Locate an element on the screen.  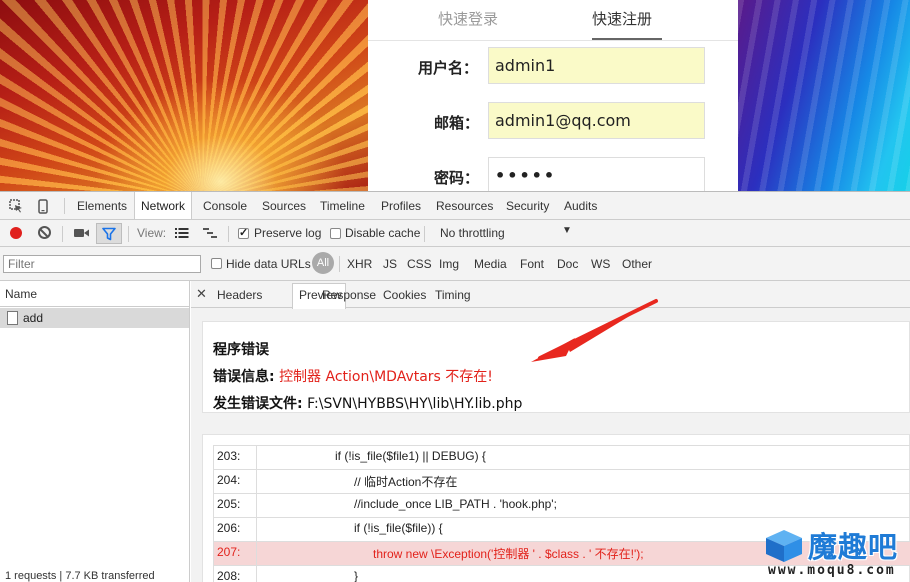
type-filter-doc: Doc is located at coordinates (567, 264).